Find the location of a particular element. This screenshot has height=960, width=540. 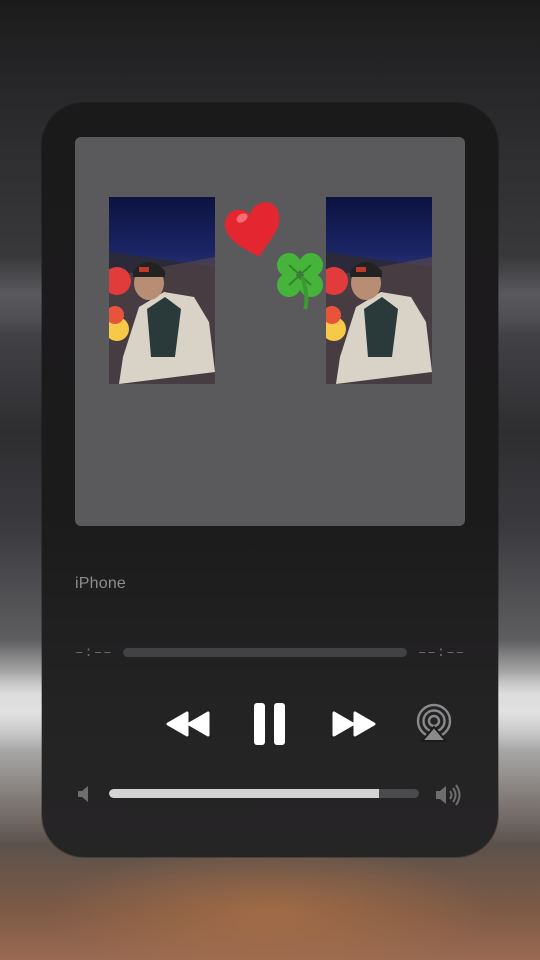

volume-slider is located at coordinates (264, 793).